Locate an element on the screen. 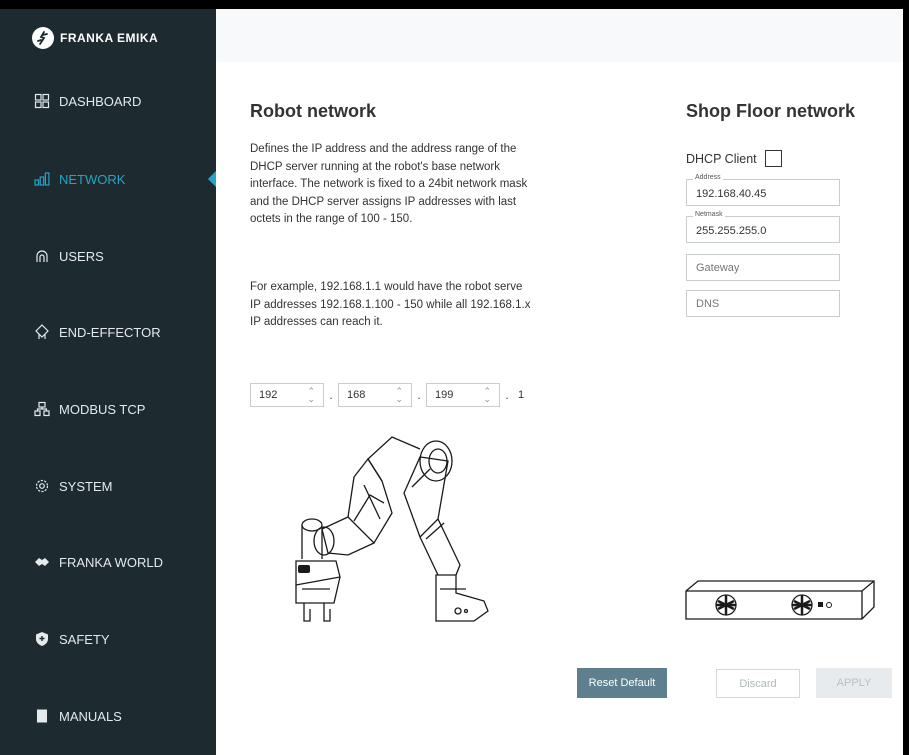  sidebar-item-system: SYSTEM is located at coordinates (125, 486).